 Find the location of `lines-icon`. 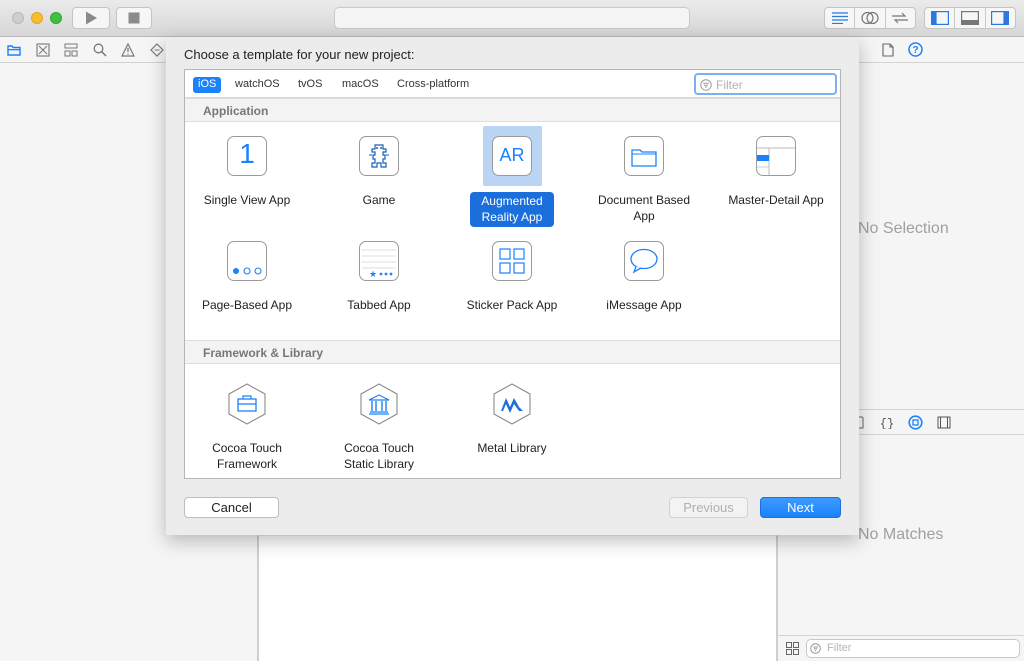

lines-icon is located at coordinates (839, 18).